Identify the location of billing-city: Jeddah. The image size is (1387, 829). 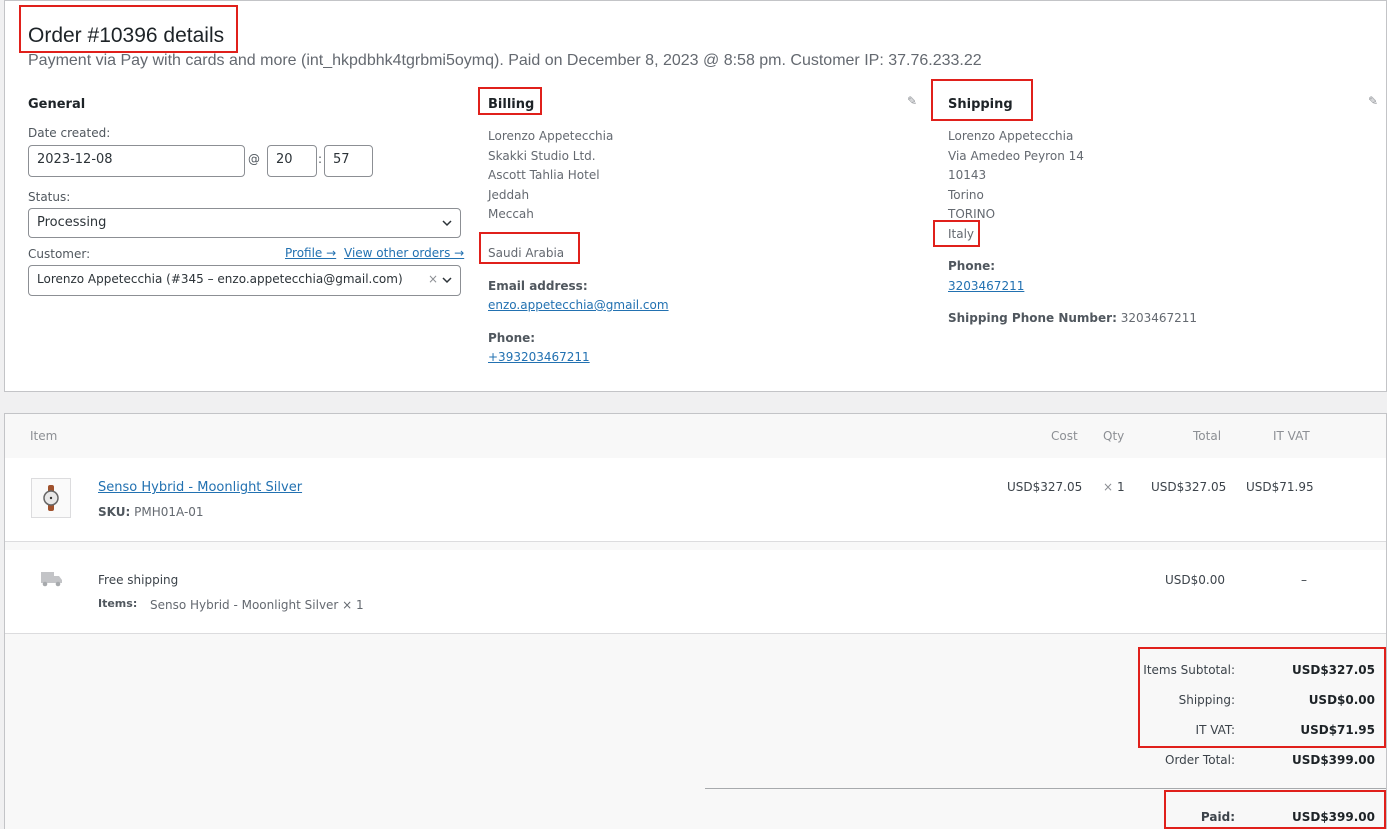
(509, 194).